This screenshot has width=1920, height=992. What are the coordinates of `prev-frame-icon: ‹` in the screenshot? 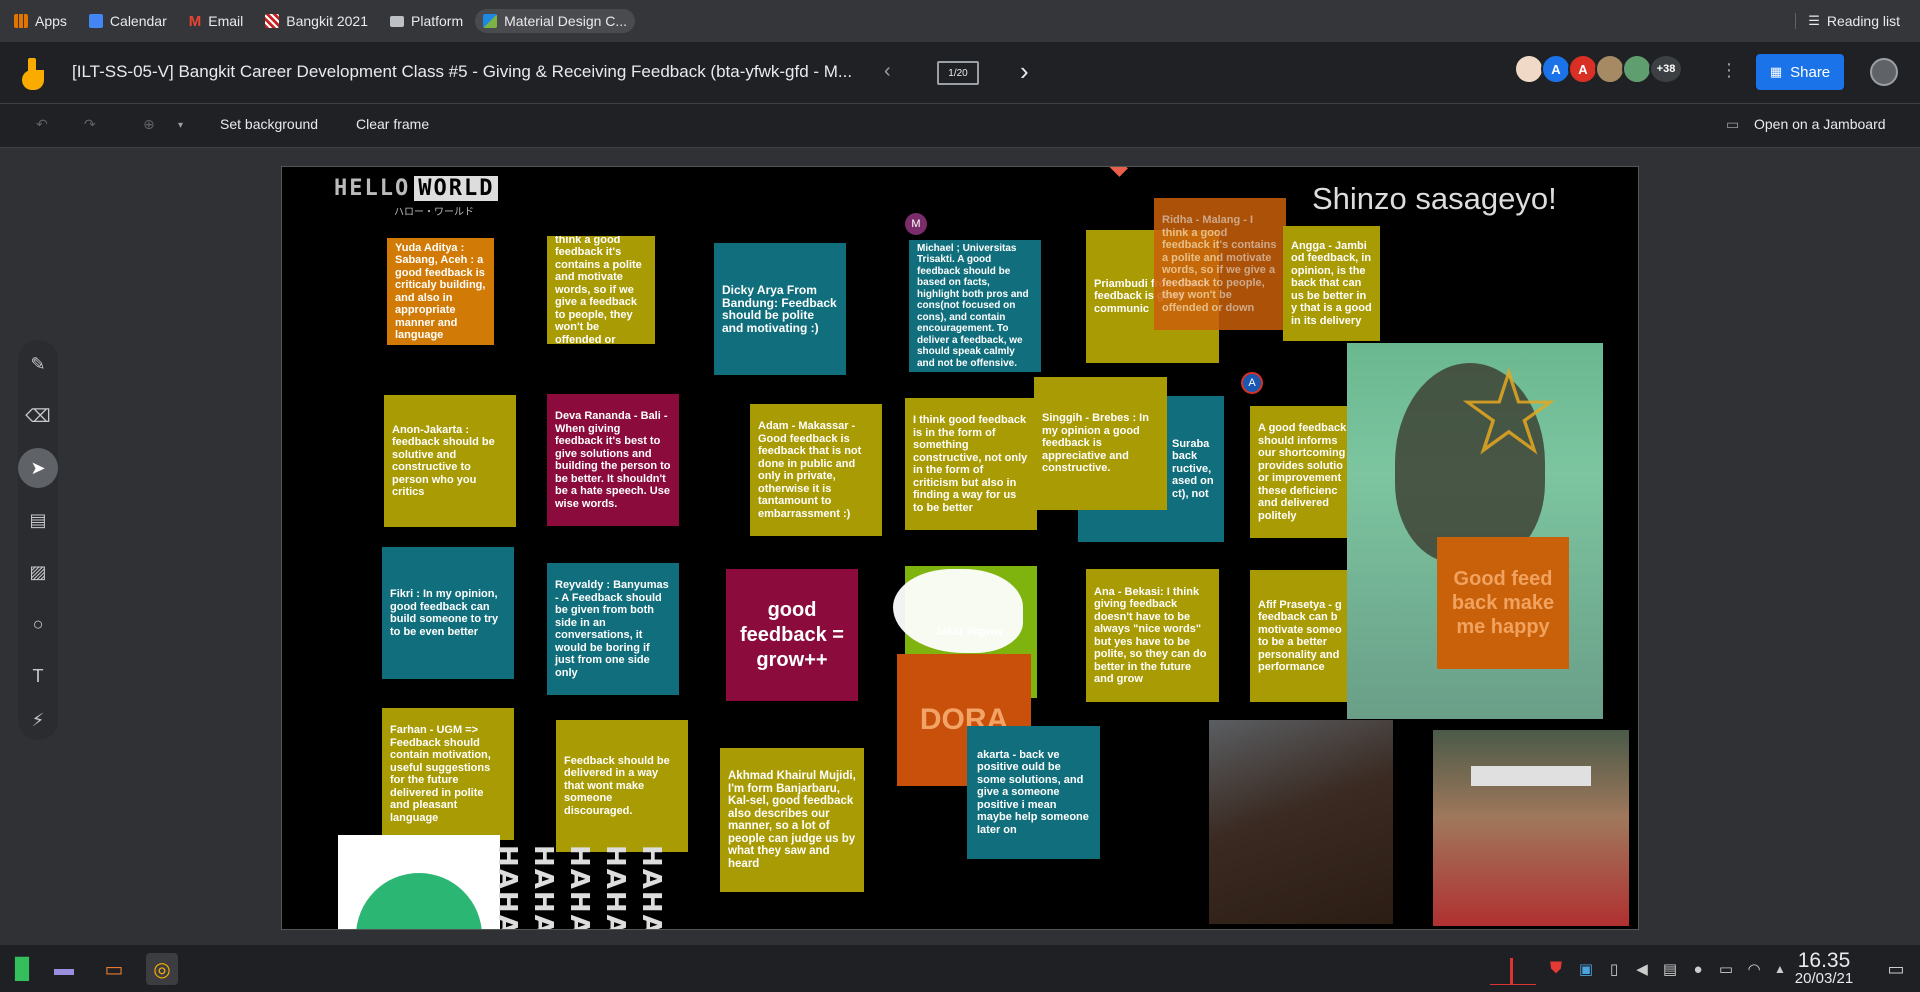 It's located at (887, 71).